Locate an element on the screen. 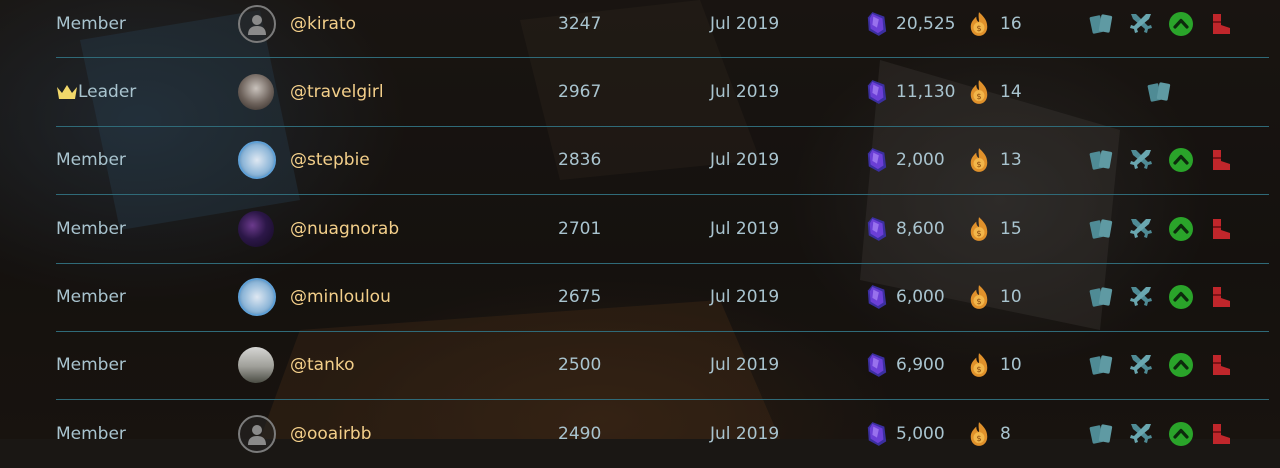 This screenshot has width=1280, height=468. member-username-text: @travelgirl is located at coordinates (337, 92).